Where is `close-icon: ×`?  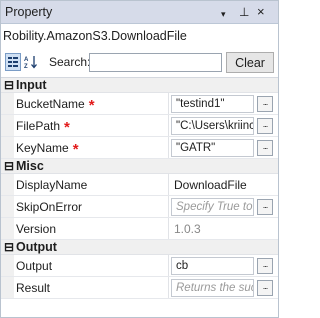 close-icon: × is located at coordinates (261, 12).